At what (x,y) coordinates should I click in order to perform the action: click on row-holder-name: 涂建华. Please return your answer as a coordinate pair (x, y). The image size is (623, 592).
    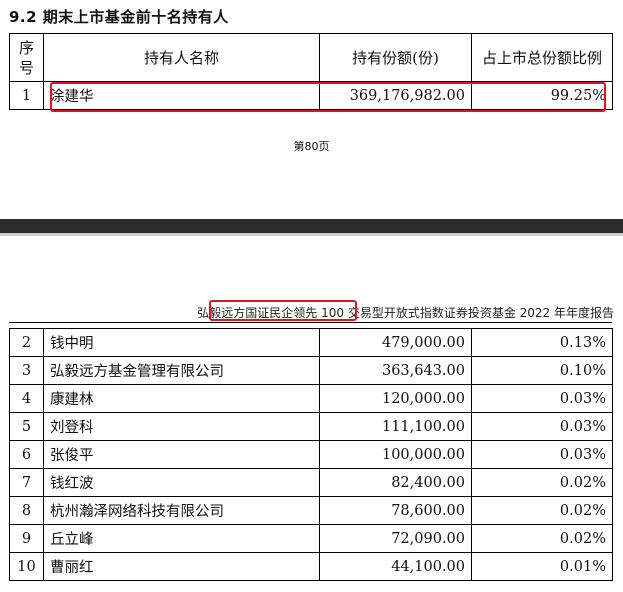
    Looking at the image, I should click on (181, 95).